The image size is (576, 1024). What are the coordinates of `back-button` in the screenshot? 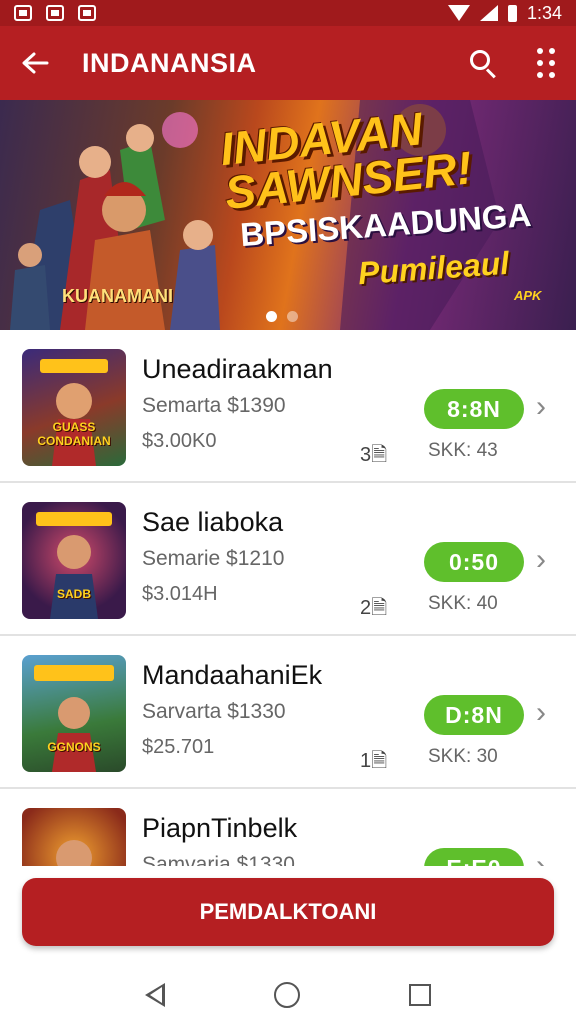 It's located at (35, 63).